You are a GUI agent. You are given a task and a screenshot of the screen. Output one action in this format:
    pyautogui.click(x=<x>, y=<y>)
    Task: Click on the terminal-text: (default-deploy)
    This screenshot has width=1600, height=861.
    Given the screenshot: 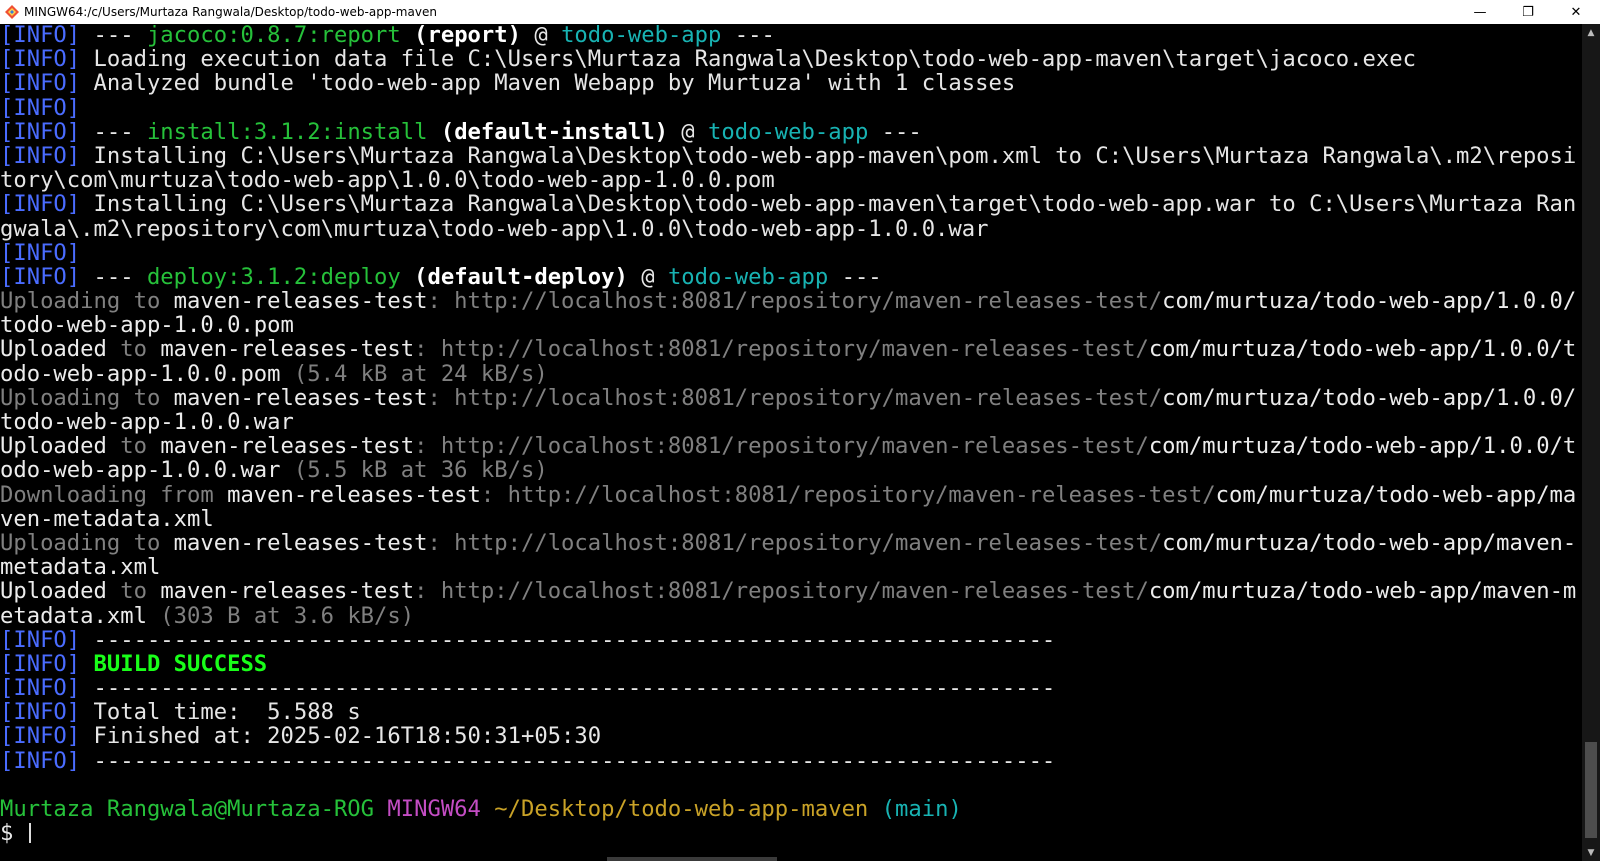 What is the action you would take?
    pyautogui.click(x=514, y=276)
    